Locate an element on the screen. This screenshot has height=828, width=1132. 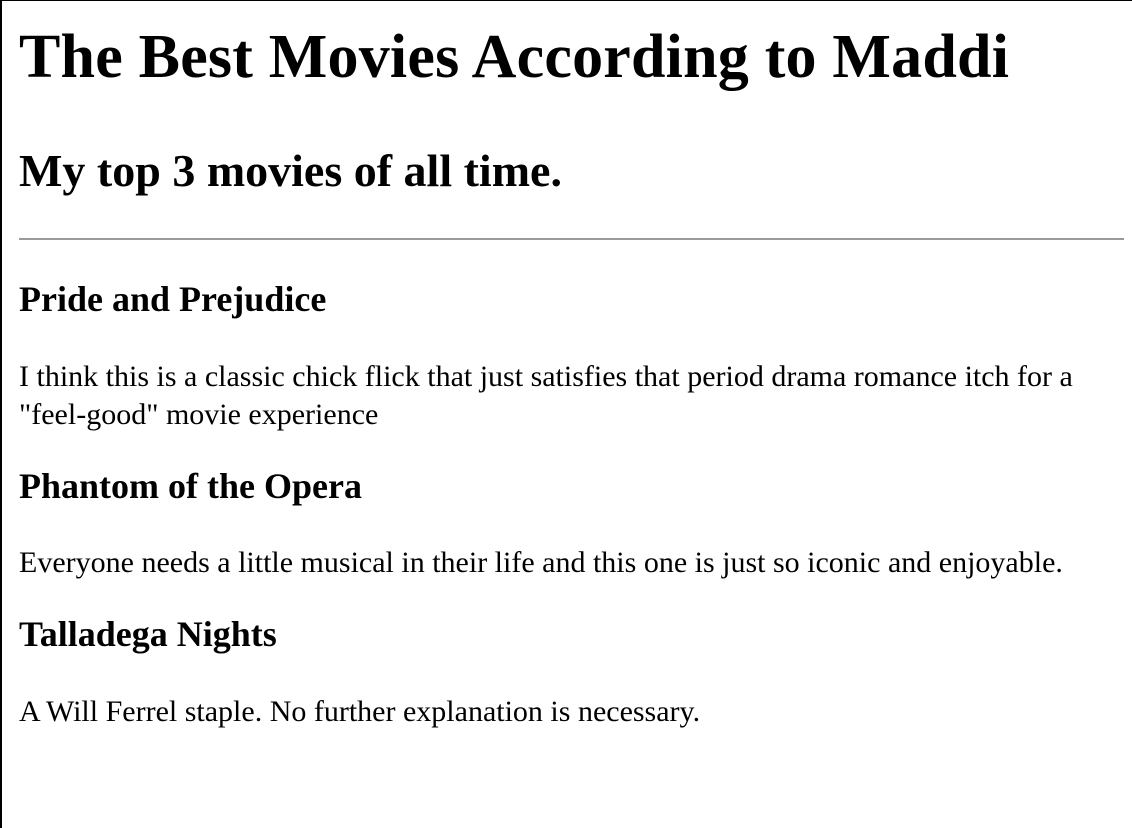
page-title: The Best Movies According to Maddi is located at coordinates (514, 57).